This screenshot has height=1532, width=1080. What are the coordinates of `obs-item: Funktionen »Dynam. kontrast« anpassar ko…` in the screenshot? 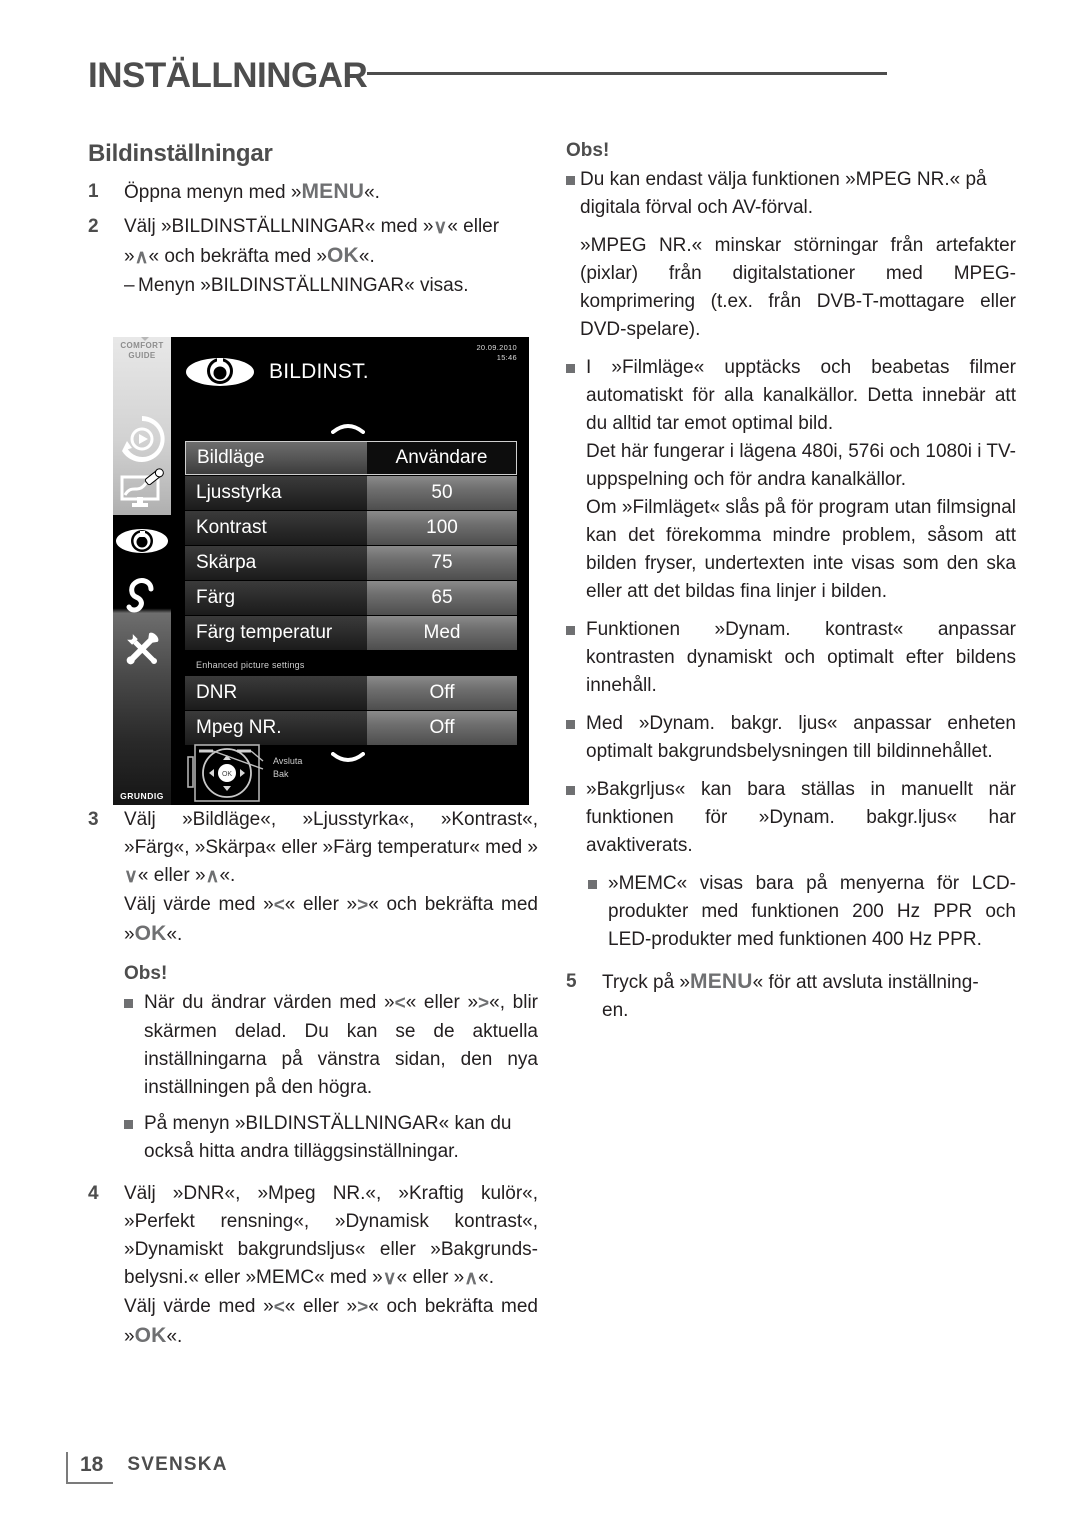 It's located at (791, 658).